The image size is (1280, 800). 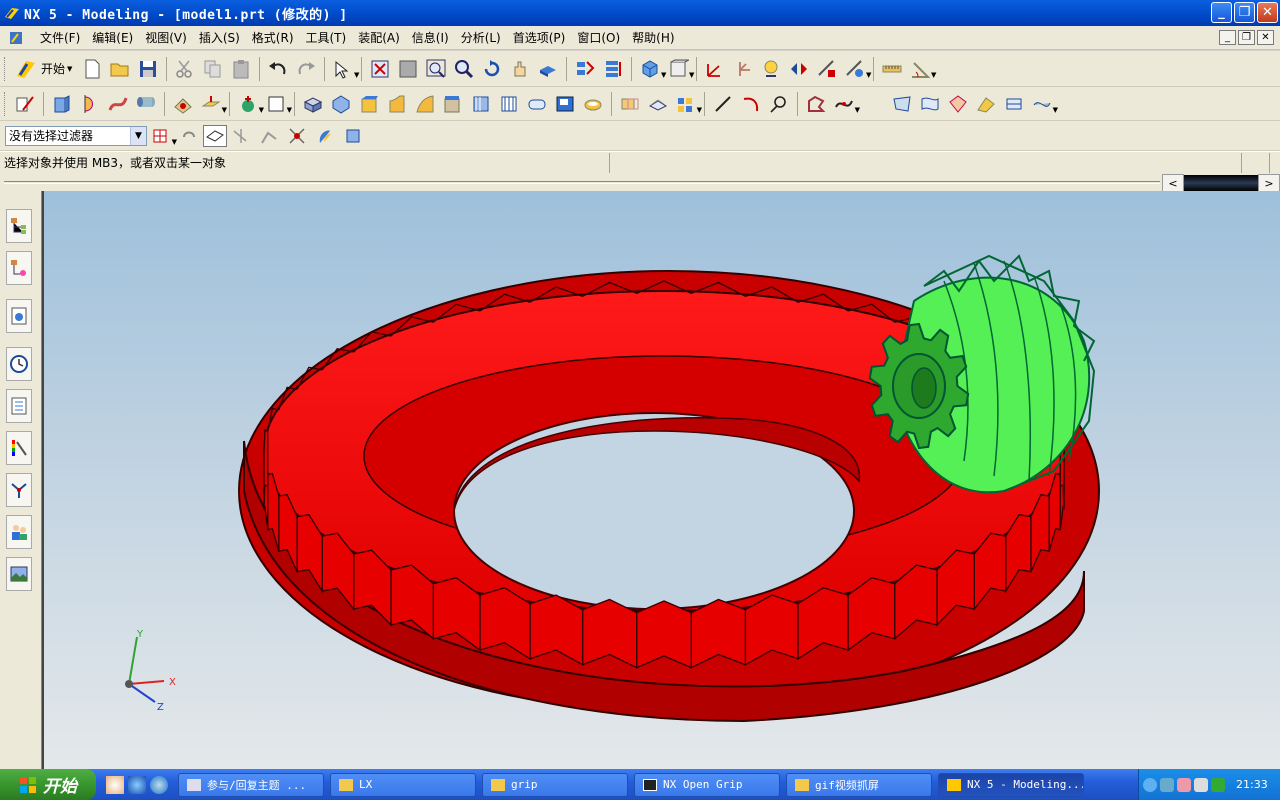 I want to click on task-folder-lx: LX, so click(x=403, y=784).